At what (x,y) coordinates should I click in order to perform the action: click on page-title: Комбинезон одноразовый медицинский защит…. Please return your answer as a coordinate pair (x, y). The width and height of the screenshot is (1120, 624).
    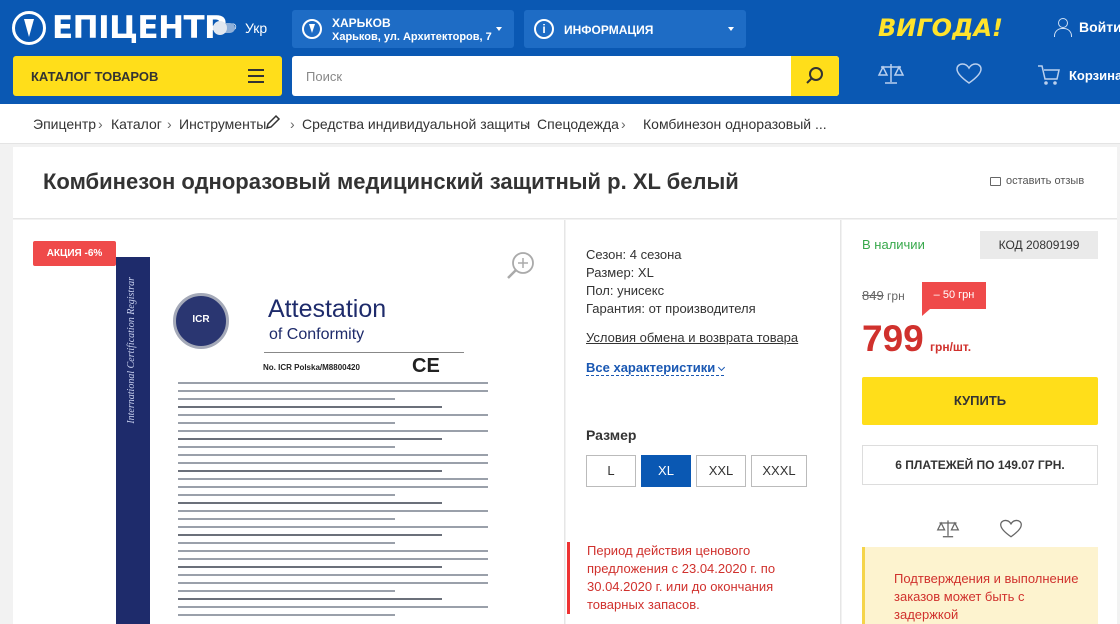
    Looking at the image, I should click on (391, 181).